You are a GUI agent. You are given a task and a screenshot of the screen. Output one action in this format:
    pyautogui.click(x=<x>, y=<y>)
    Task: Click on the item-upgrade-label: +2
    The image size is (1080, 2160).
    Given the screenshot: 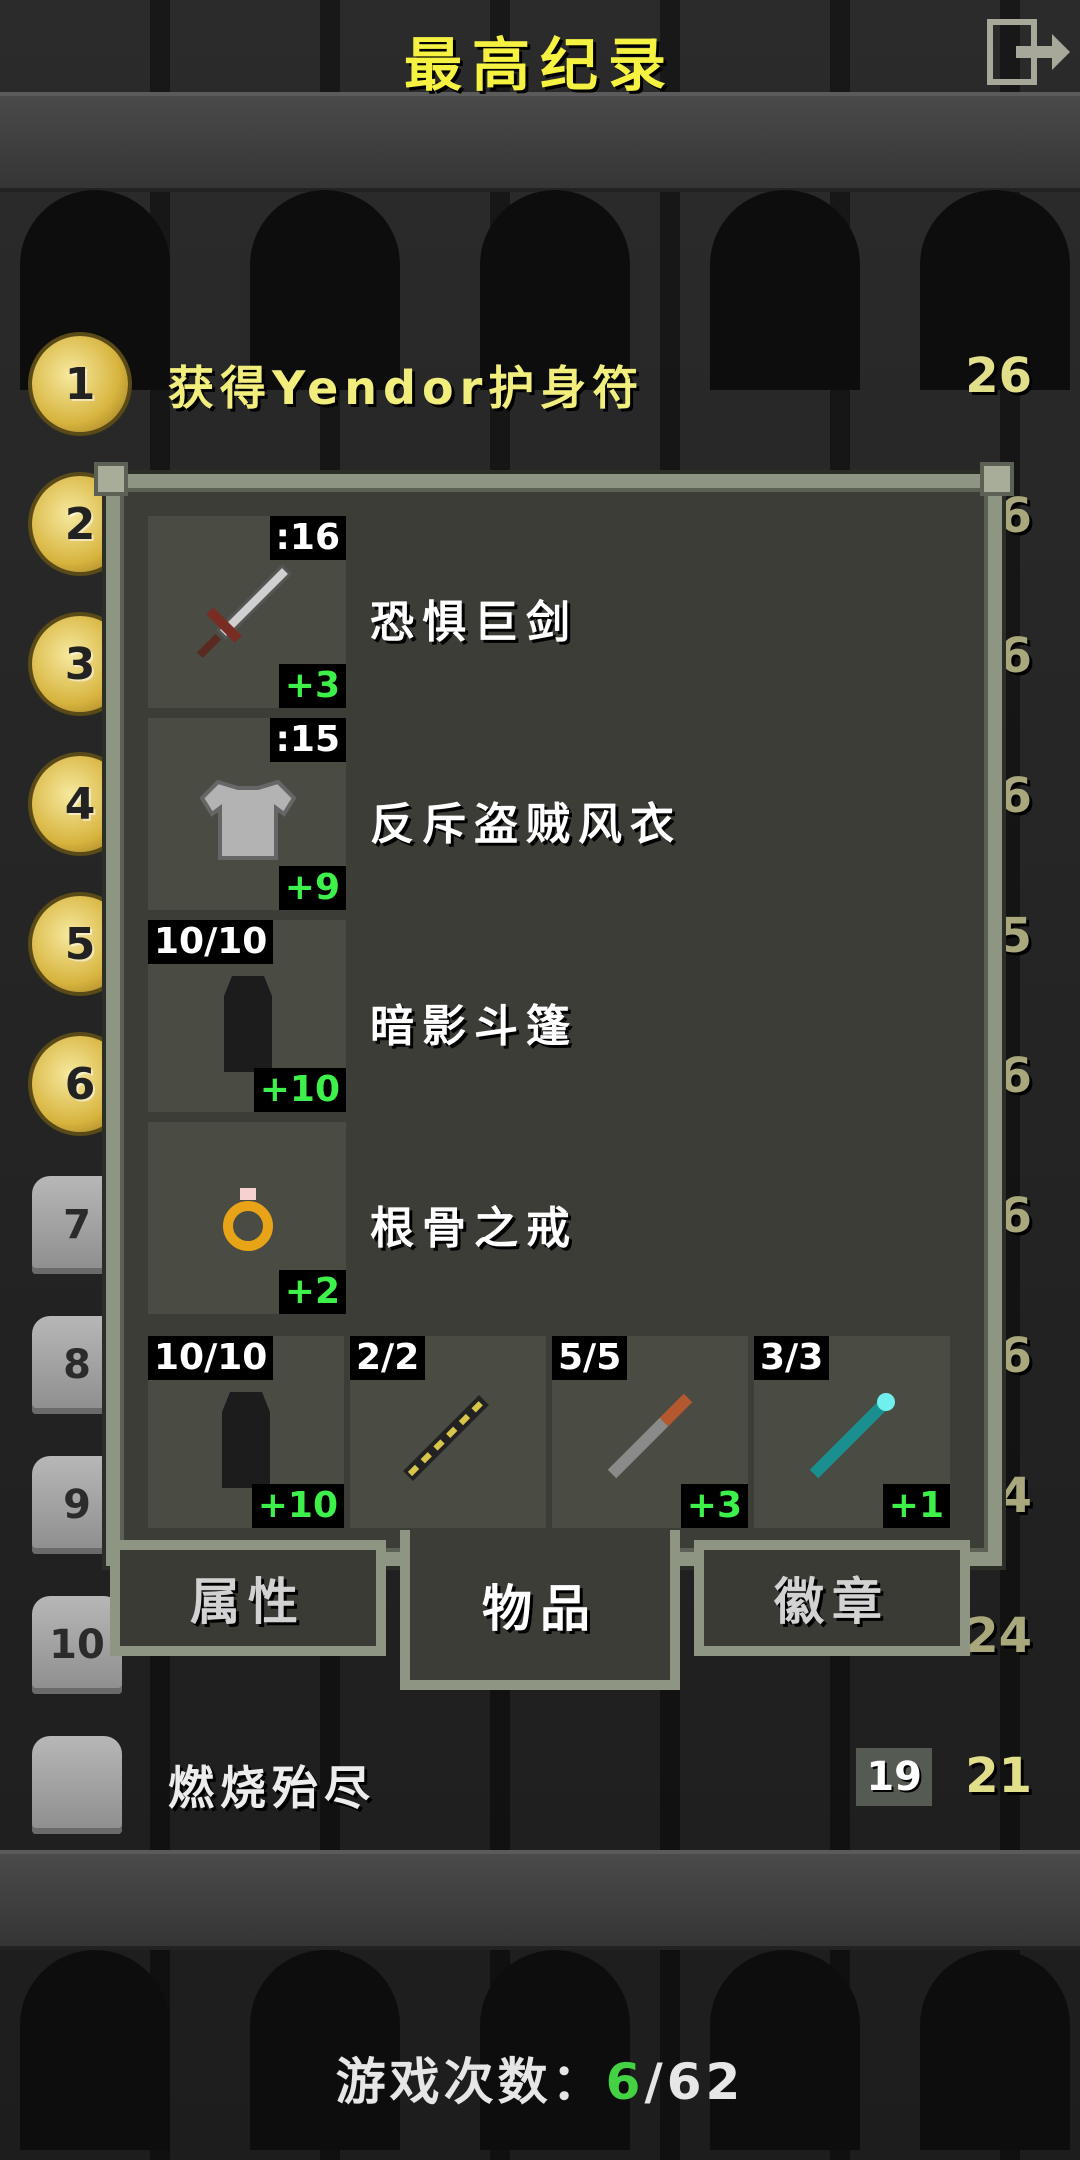 What is the action you would take?
    pyautogui.click(x=312, y=1292)
    